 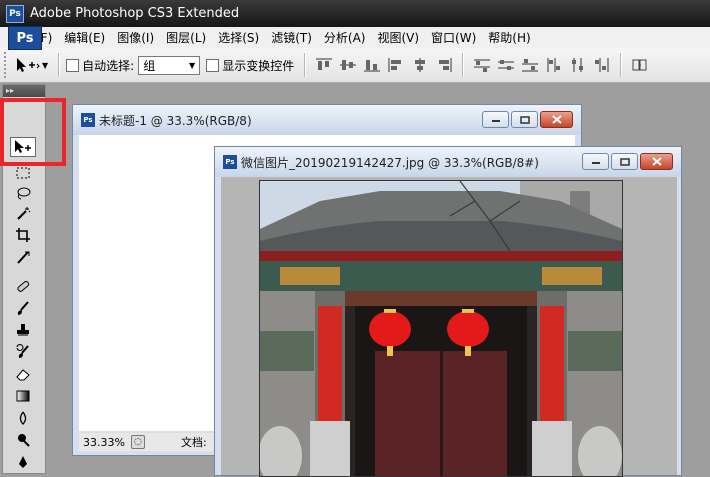 What do you see at coordinates (84, 37) in the screenshot?
I see `menu-edit: 编辑(E)` at bounding box center [84, 37].